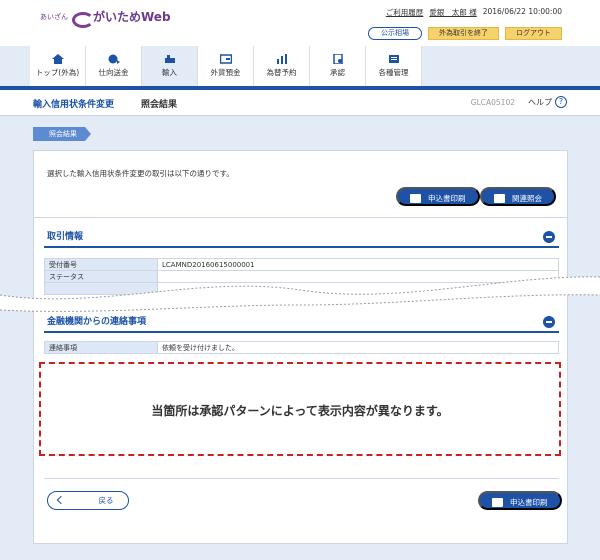 The image size is (600, 560). I want to click on omission-wave, so click(300, 294).